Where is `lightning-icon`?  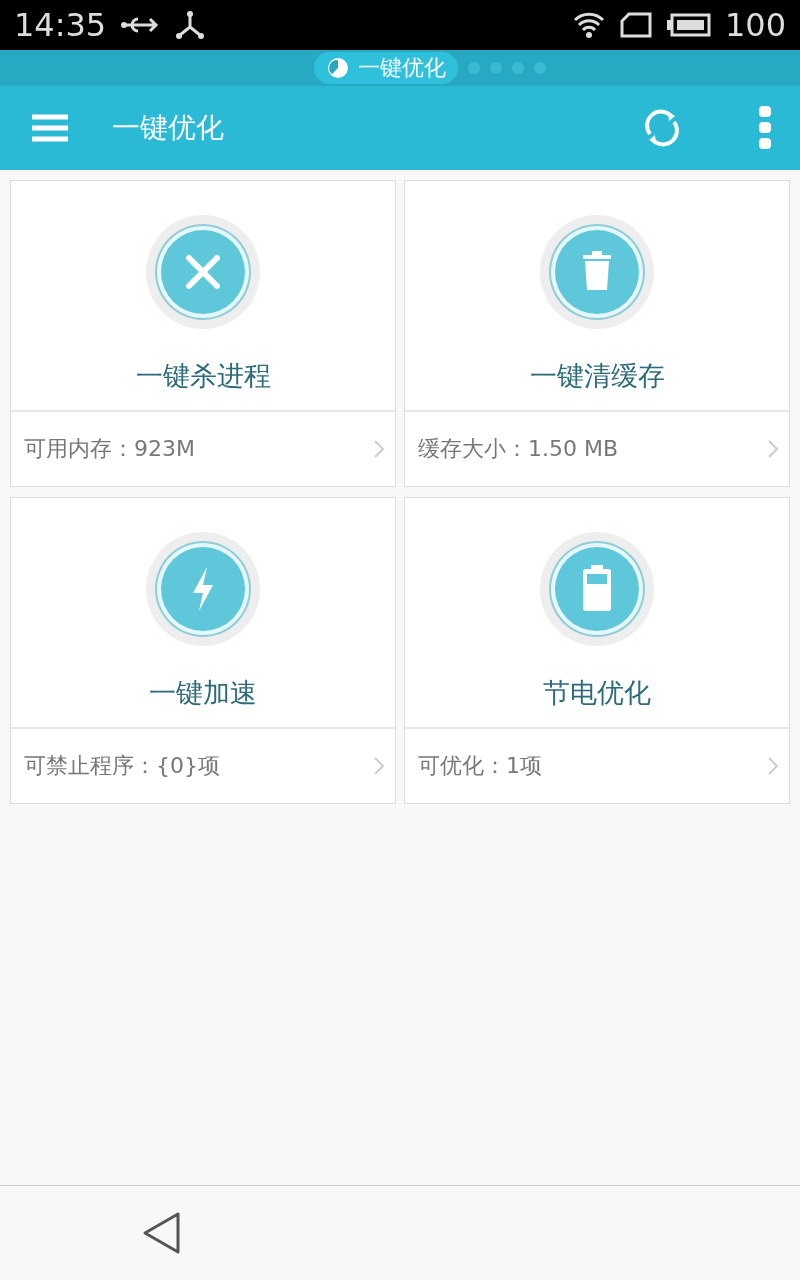 lightning-icon is located at coordinates (203, 589).